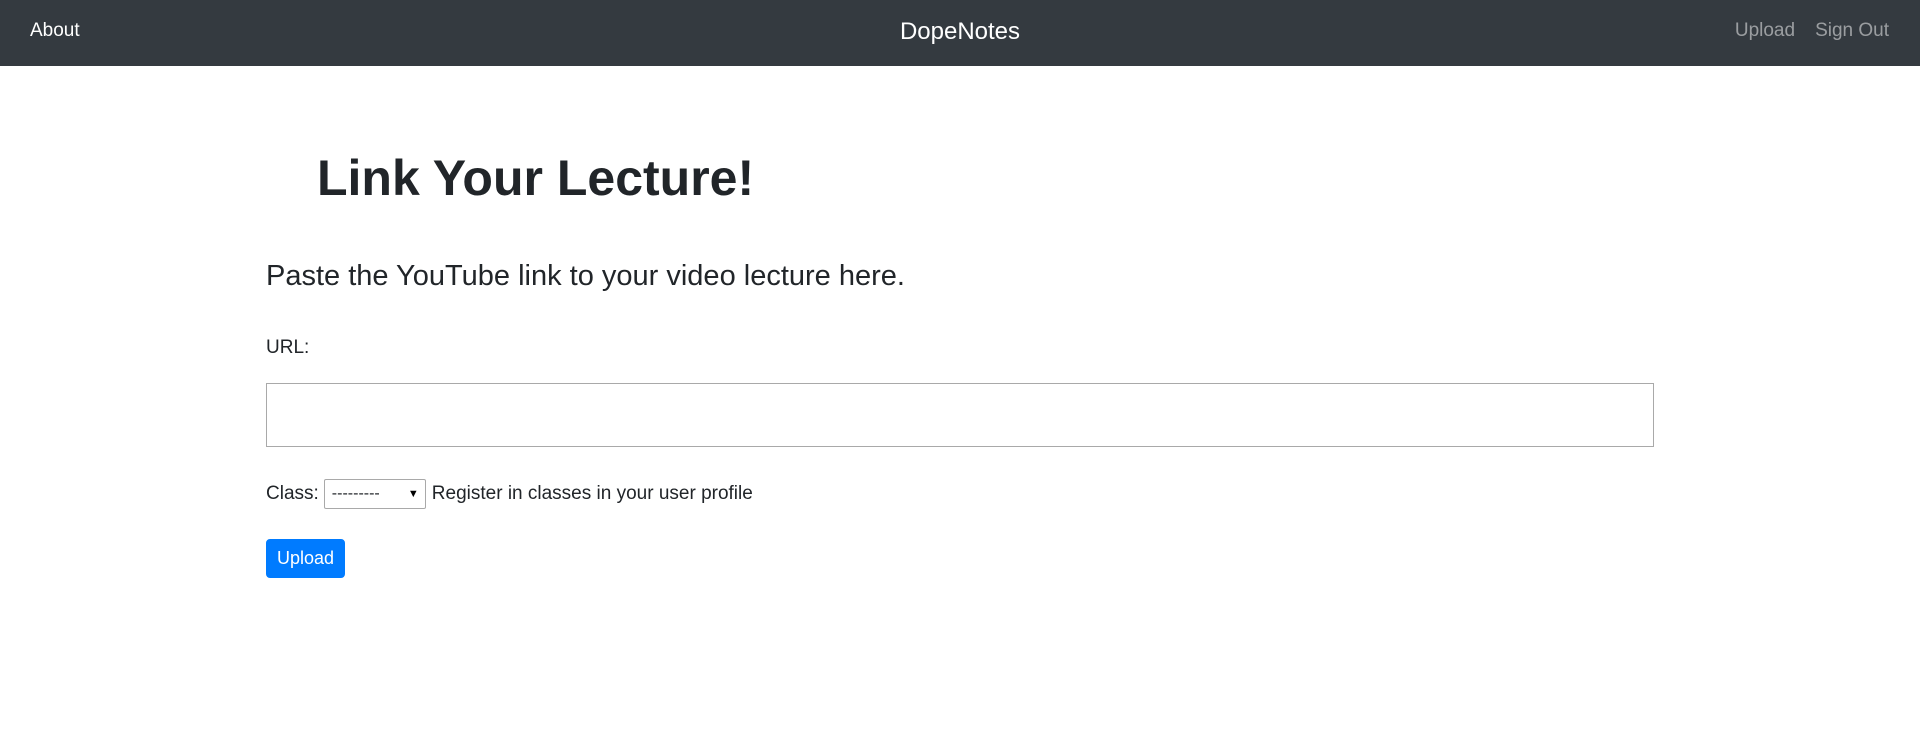  What do you see at coordinates (288, 347) in the screenshot?
I see `url-label: URL:` at bounding box center [288, 347].